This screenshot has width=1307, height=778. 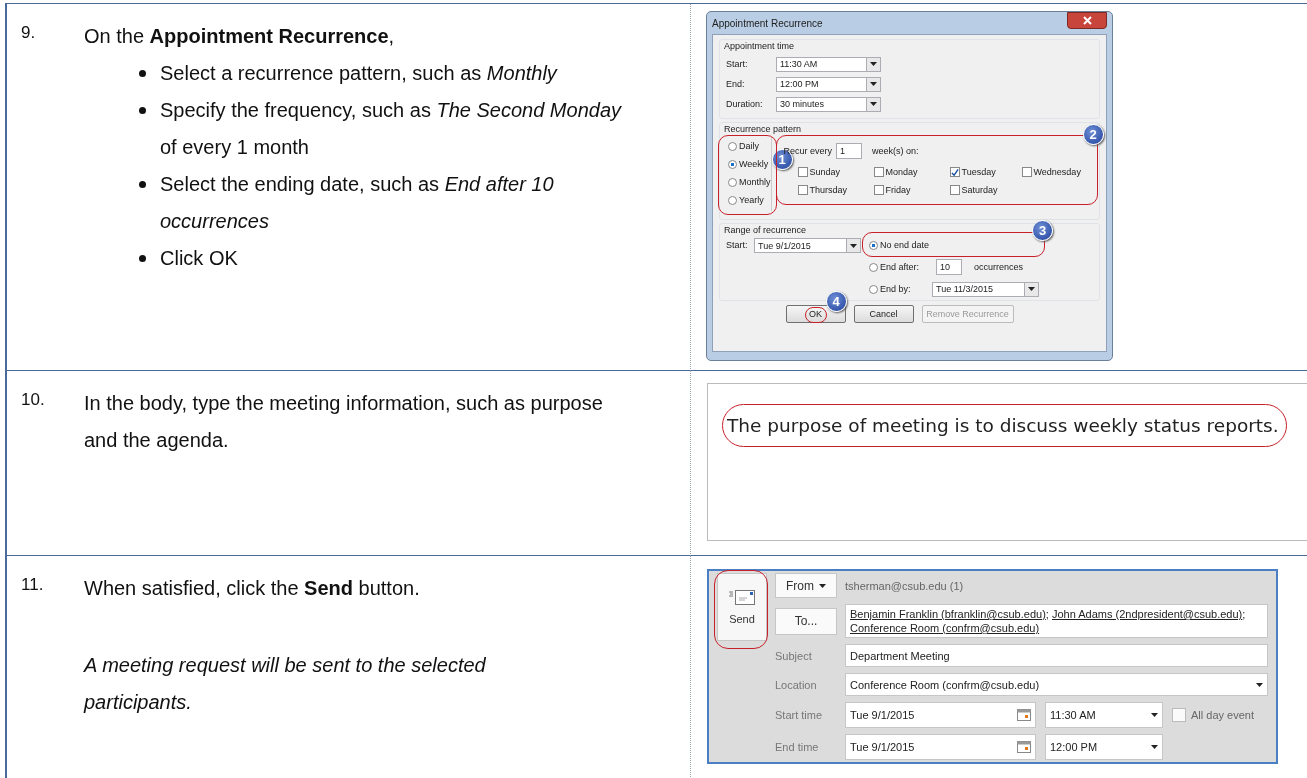 I want to click on bullet-item: Select a recurrence pattern, such as Monthly, so click(x=358, y=73).